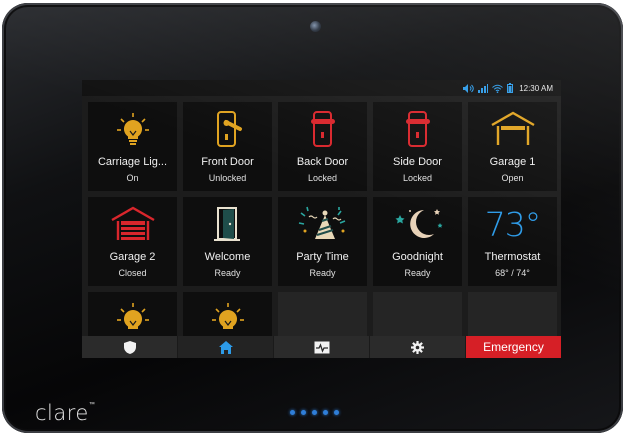  Describe the element at coordinates (322, 241) in the screenshot. I see `tile-party-time: Party Time Ready` at that location.